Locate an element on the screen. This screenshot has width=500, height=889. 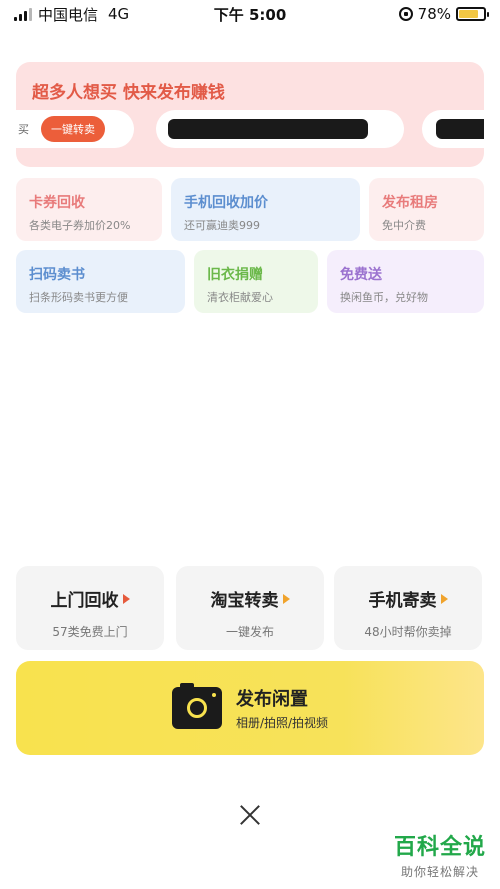
service-title: 发布租房 is located at coordinates (410, 203).